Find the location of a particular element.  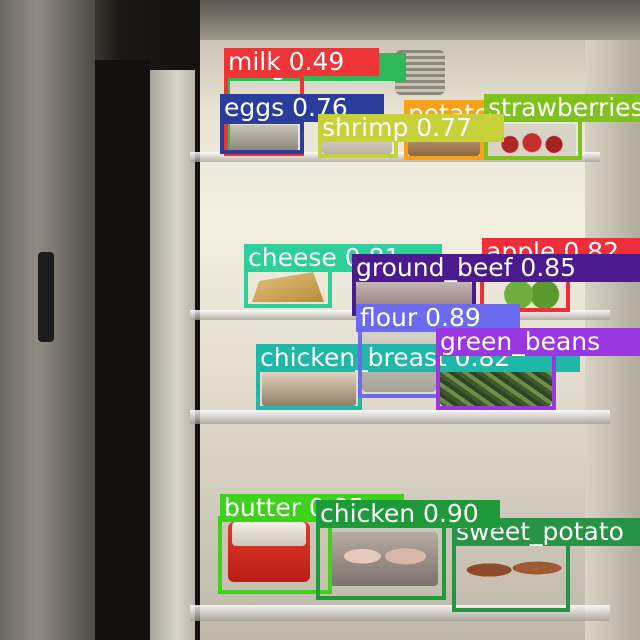

detection-box-green-beans is located at coordinates (496, 381).